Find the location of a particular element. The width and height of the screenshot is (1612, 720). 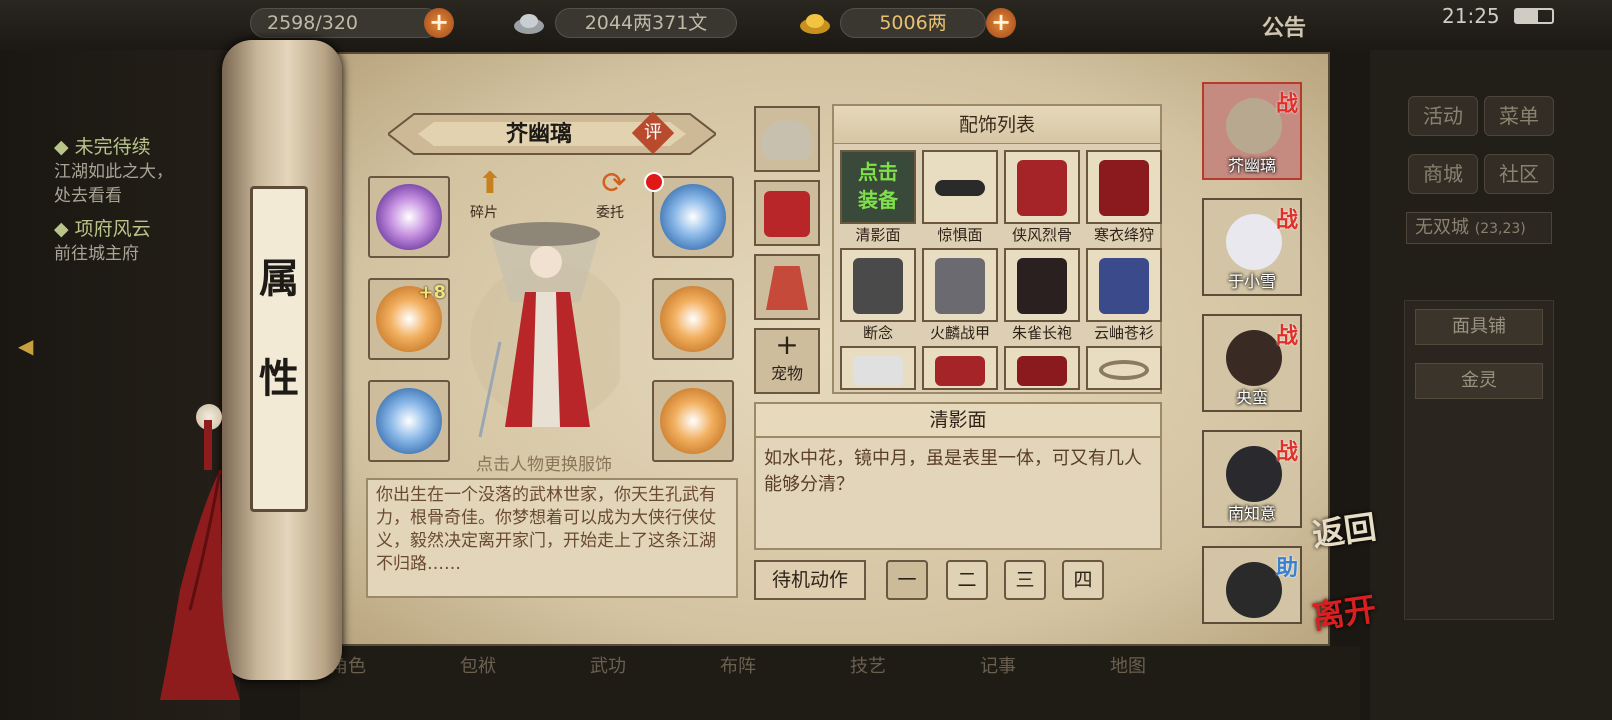

idle-option-2: 二 is located at coordinates (967, 580).